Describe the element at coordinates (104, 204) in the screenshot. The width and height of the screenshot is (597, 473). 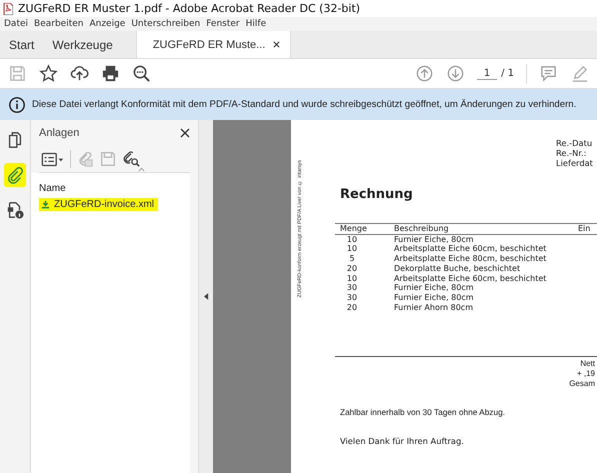
I see `attachment-name: ZUGFeRD-invoice.xml` at that location.